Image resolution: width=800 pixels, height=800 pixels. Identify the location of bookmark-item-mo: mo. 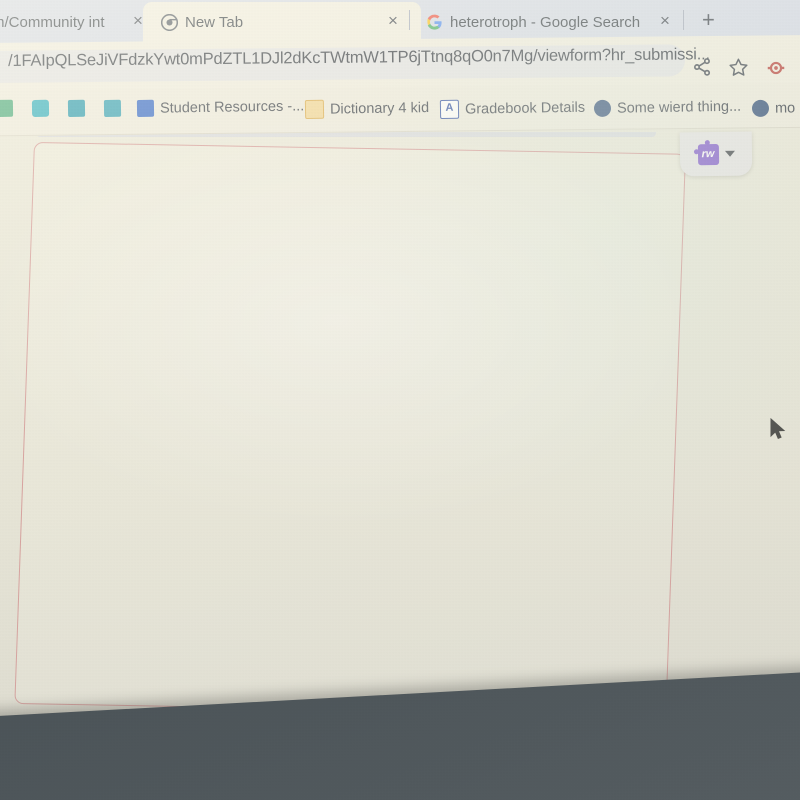
(773, 108).